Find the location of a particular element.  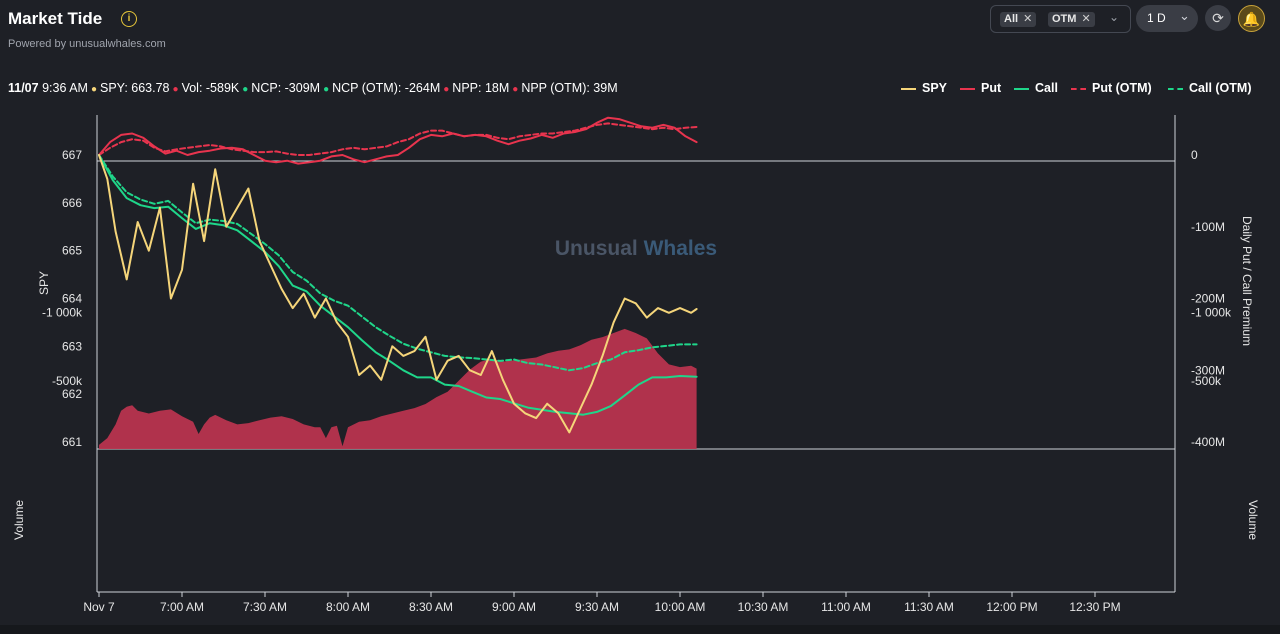

volume-left-axis-label: Volume is located at coordinates (19, 520).